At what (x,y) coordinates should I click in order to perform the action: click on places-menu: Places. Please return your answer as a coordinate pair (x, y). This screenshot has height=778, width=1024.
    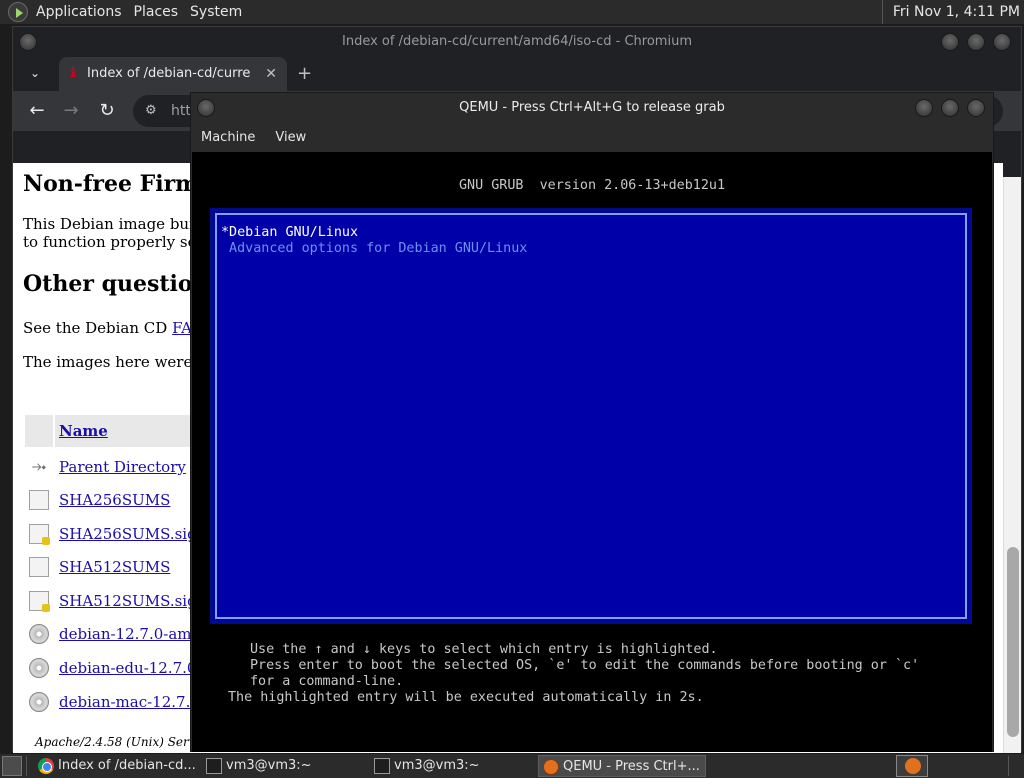
    Looking at the image, I should click on (156, 12).